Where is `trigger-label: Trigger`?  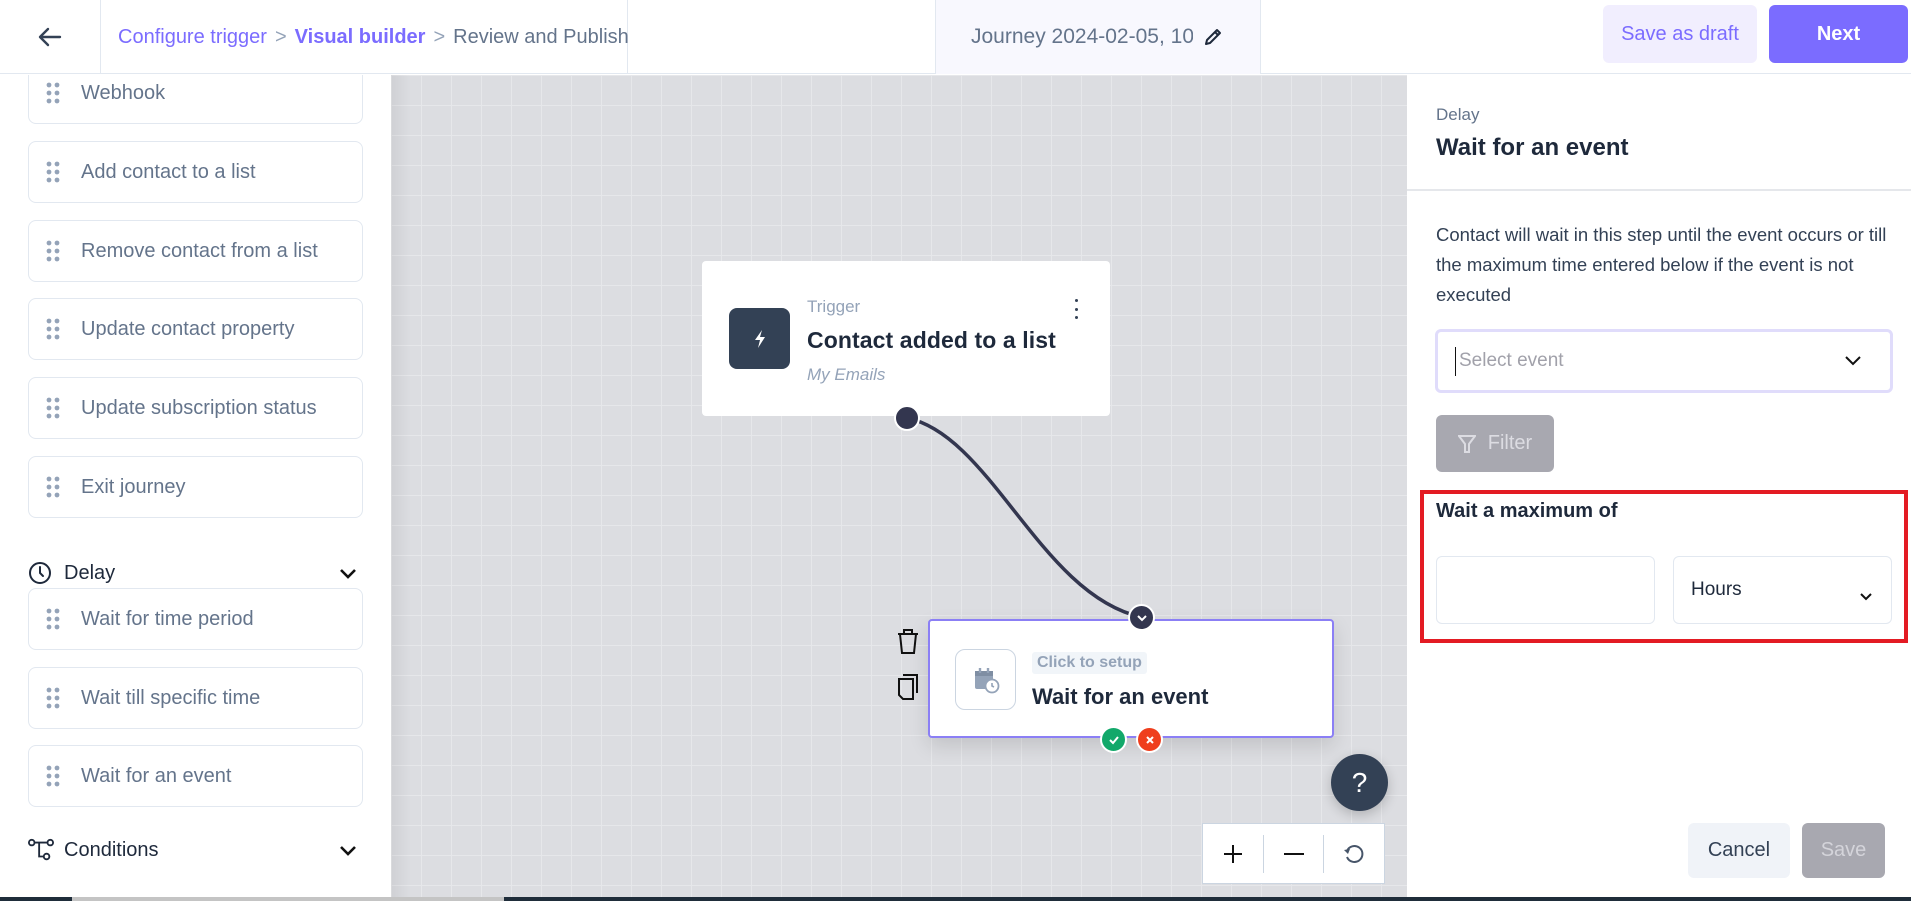
trigger-label: Trigger is located at coordinates (834, 306).